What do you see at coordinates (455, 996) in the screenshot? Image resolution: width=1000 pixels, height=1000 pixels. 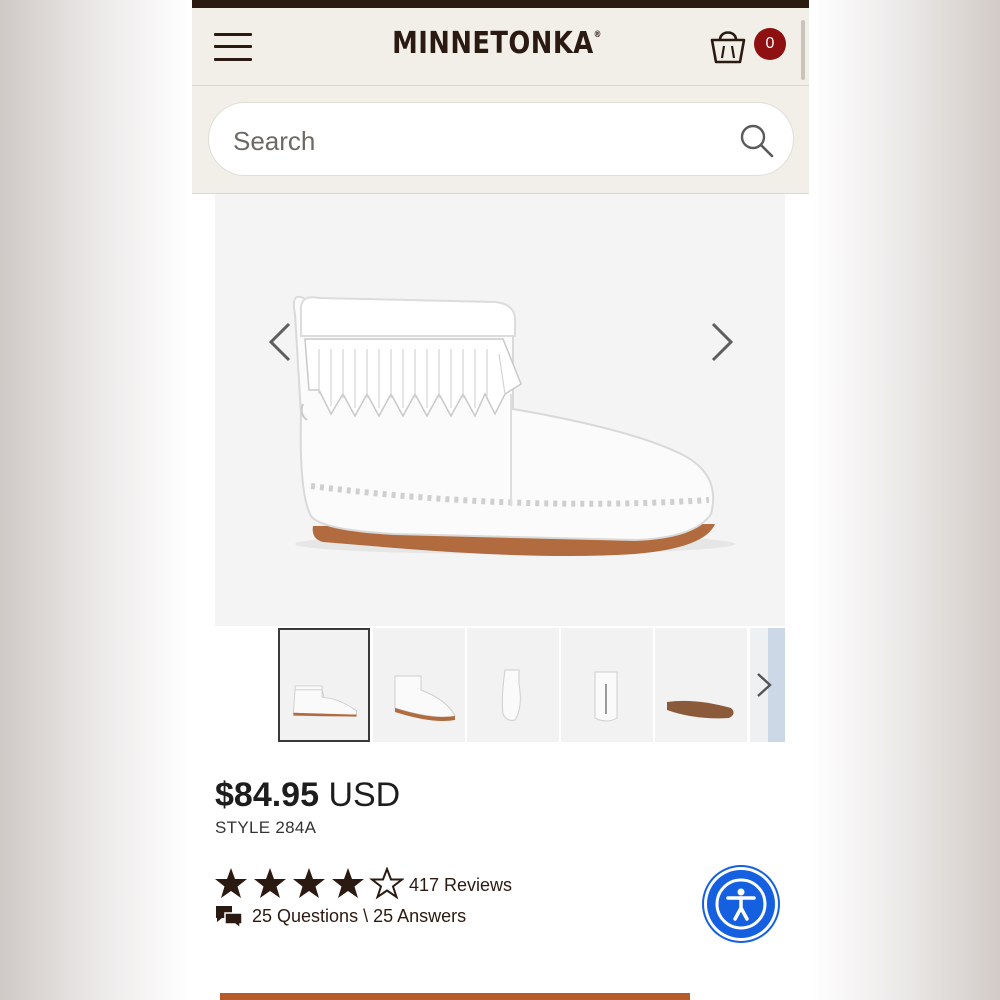 I see `add-to-cart-button` at bounding box center [455, 996].